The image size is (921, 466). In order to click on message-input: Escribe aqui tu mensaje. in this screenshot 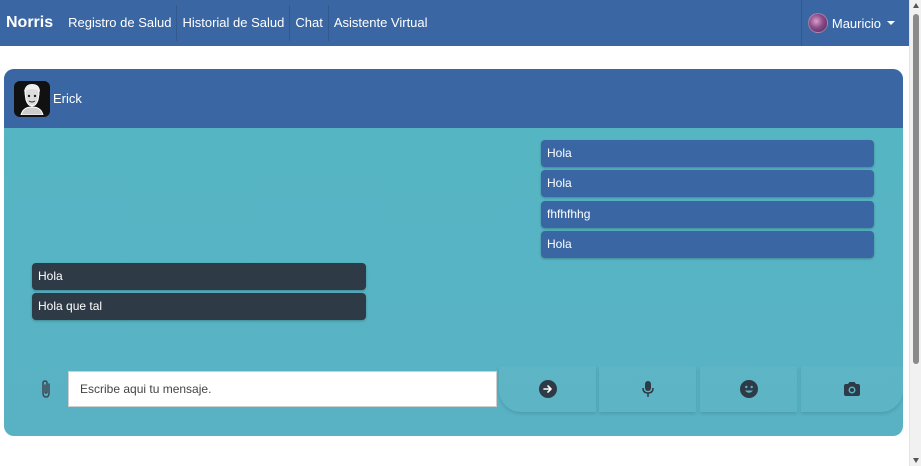, I will do `click(282, 389)`.